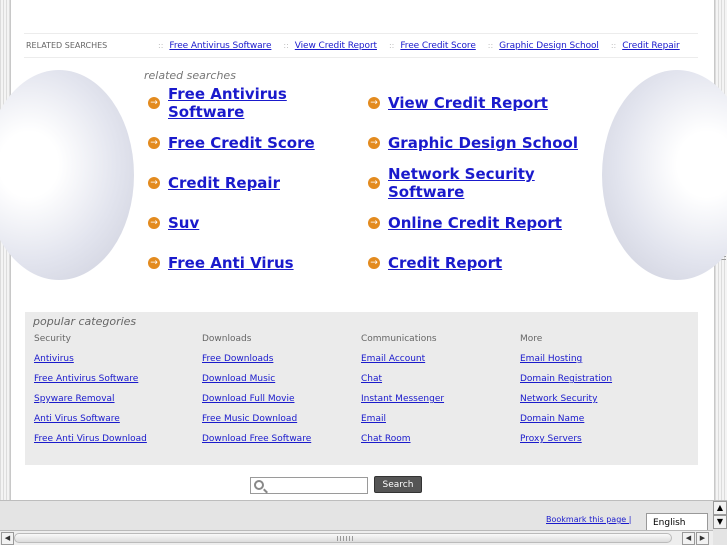 The height and width of the screenshot is (545, 727). What do you see at coordinates (256, 404) in the screenshot?
I see `category-link: Download Full Movie` at bounding box center [256, 404].